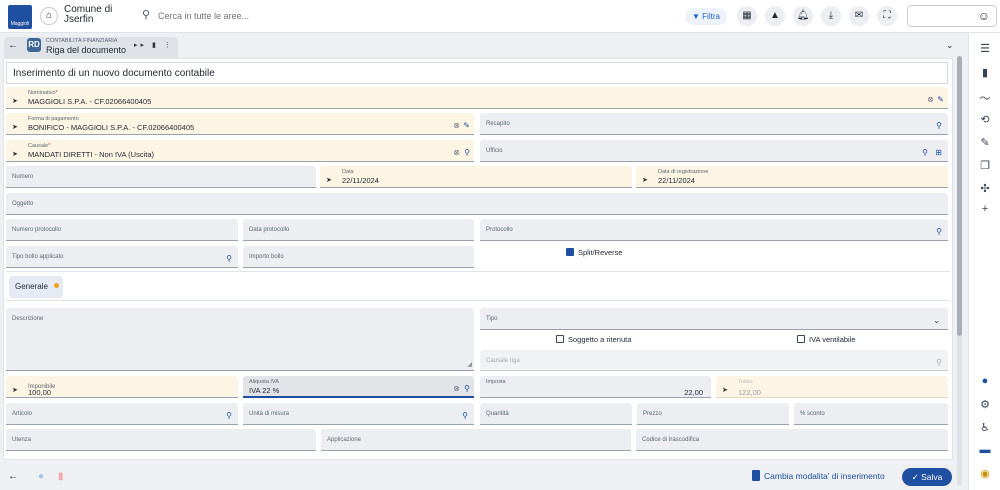 The height and width of the screenshot is (490, 1000). Describe the element at coordinates (122, 257) in the screenshot. I see `tipo-bollo-field: Tipo bollo applicato ⚲` at that location.